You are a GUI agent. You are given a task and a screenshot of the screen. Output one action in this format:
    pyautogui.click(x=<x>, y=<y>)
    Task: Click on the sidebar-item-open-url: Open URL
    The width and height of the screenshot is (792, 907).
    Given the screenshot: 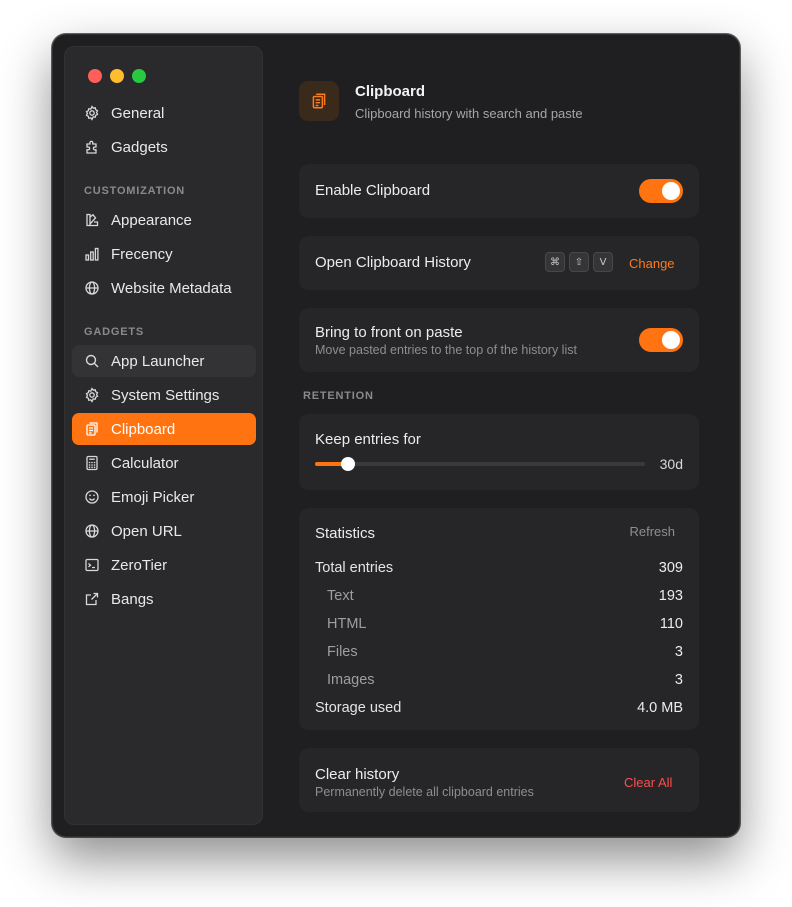 What is the action you would take?
    pyautogui.click(x=164, y=531)
    